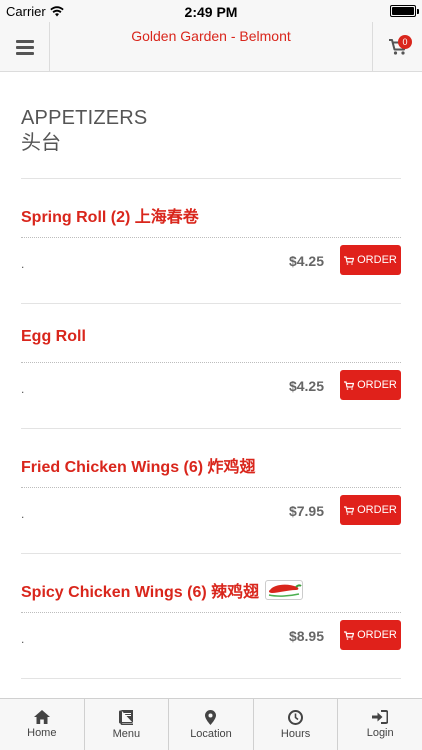 The height and width of the screenshot is (750, 422). Describe the element at coordinates (296, 717) in the screenshot. I see `clock-icon` at that location.